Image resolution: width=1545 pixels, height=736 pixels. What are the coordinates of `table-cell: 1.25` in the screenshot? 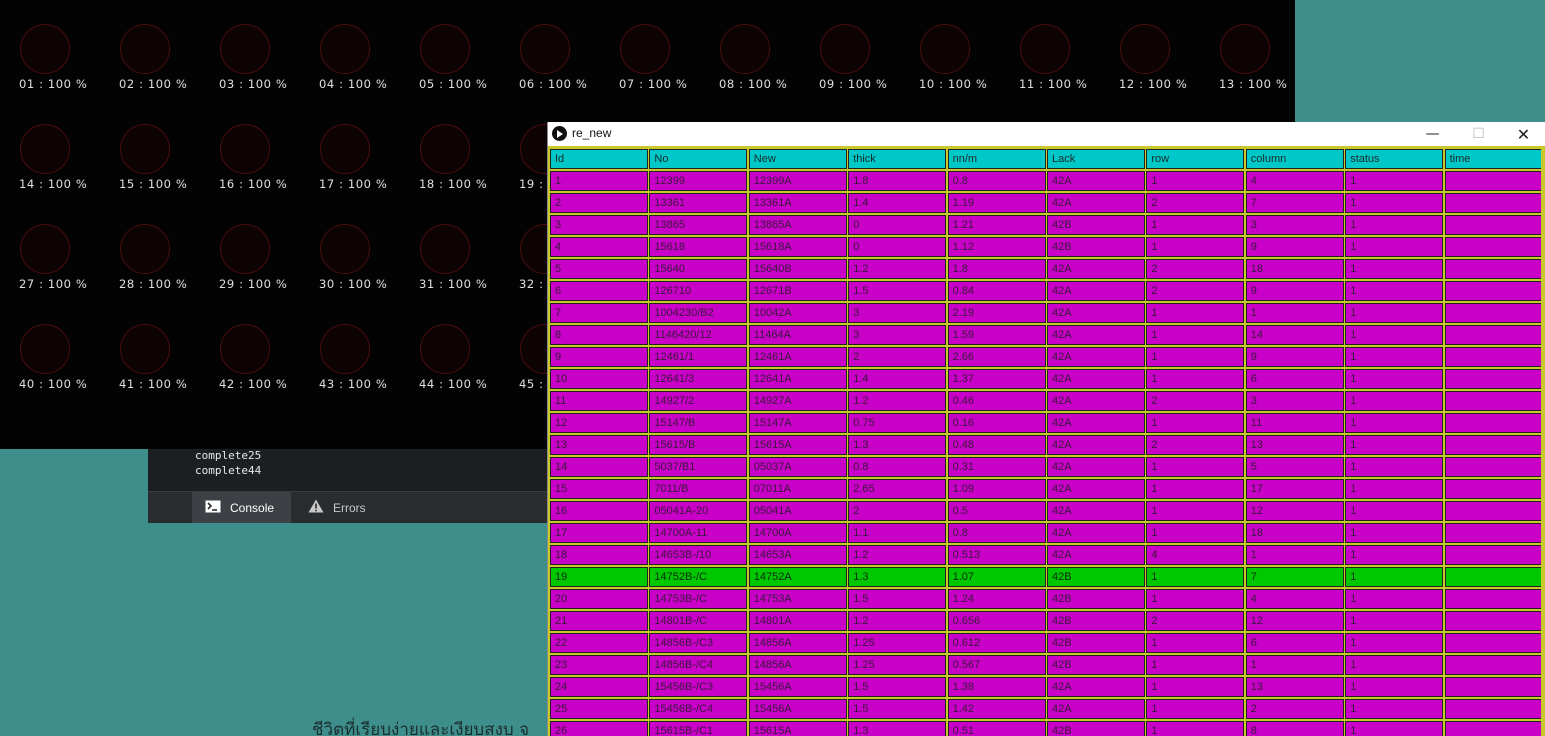 It's located at (897, 643).